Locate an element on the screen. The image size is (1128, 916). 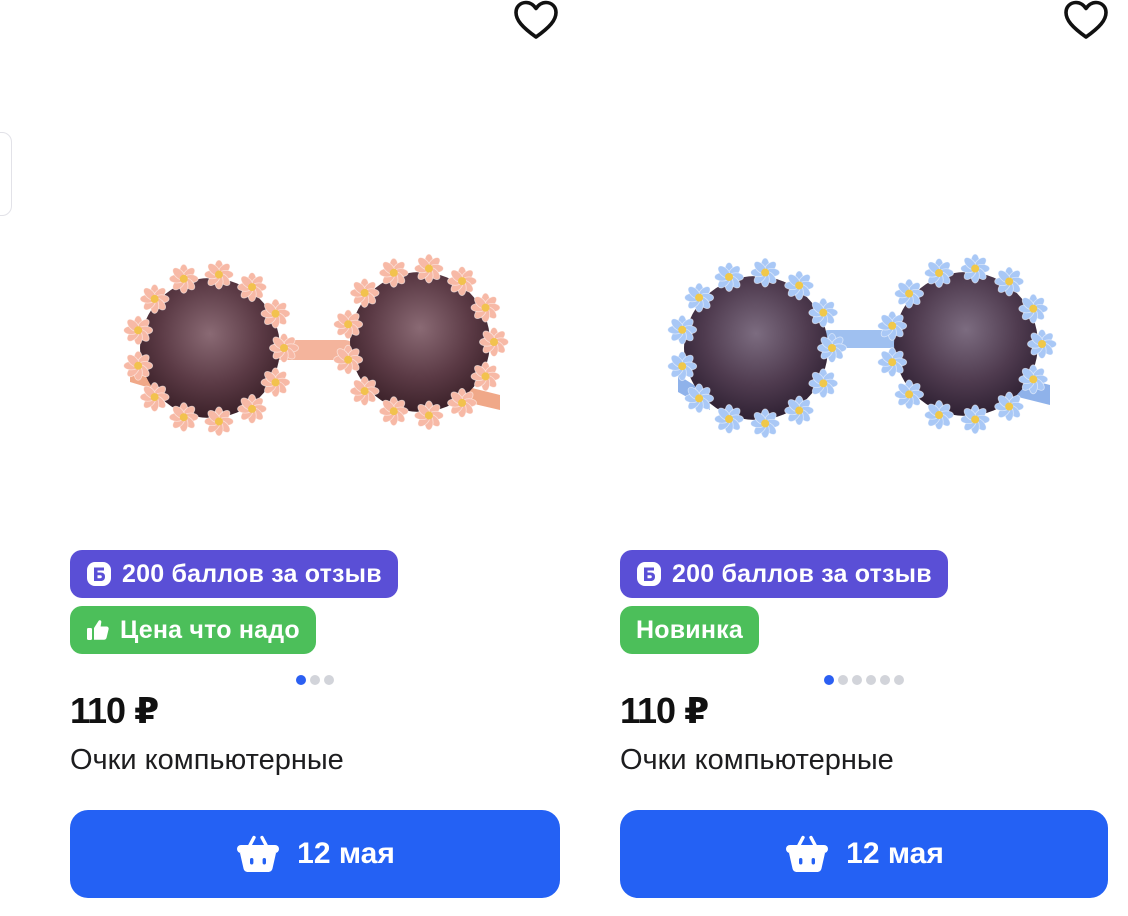
sunglasses-peach-image is located at coordinates (316, 345).